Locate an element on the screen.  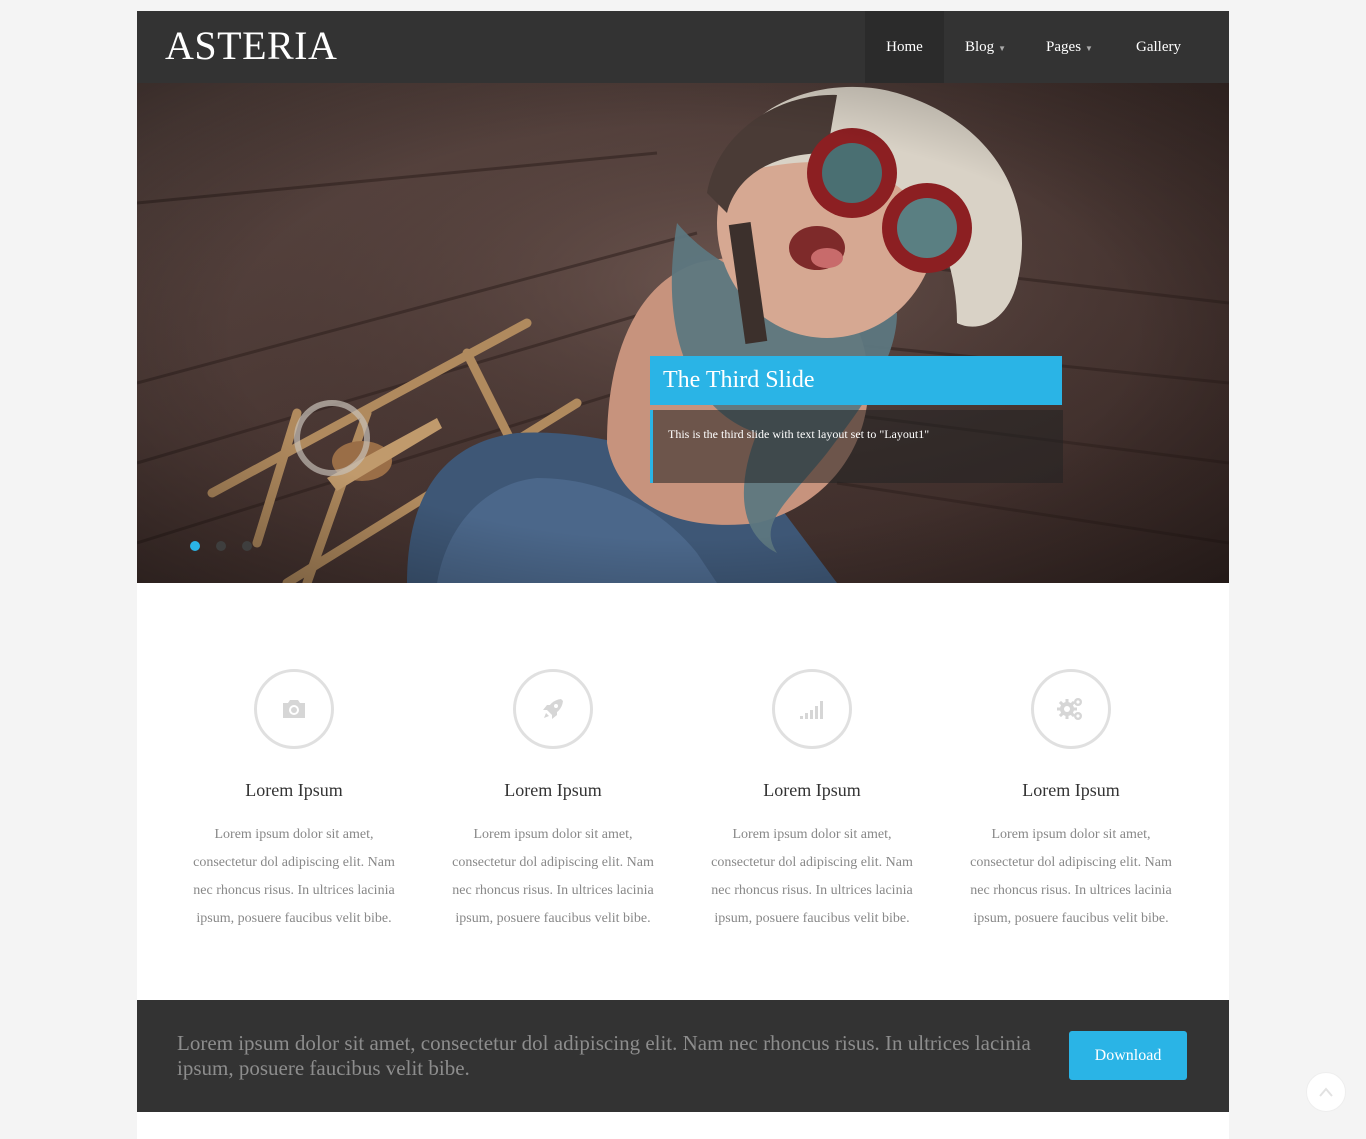
signal-bars-icon is located at coordinates (811, 710).